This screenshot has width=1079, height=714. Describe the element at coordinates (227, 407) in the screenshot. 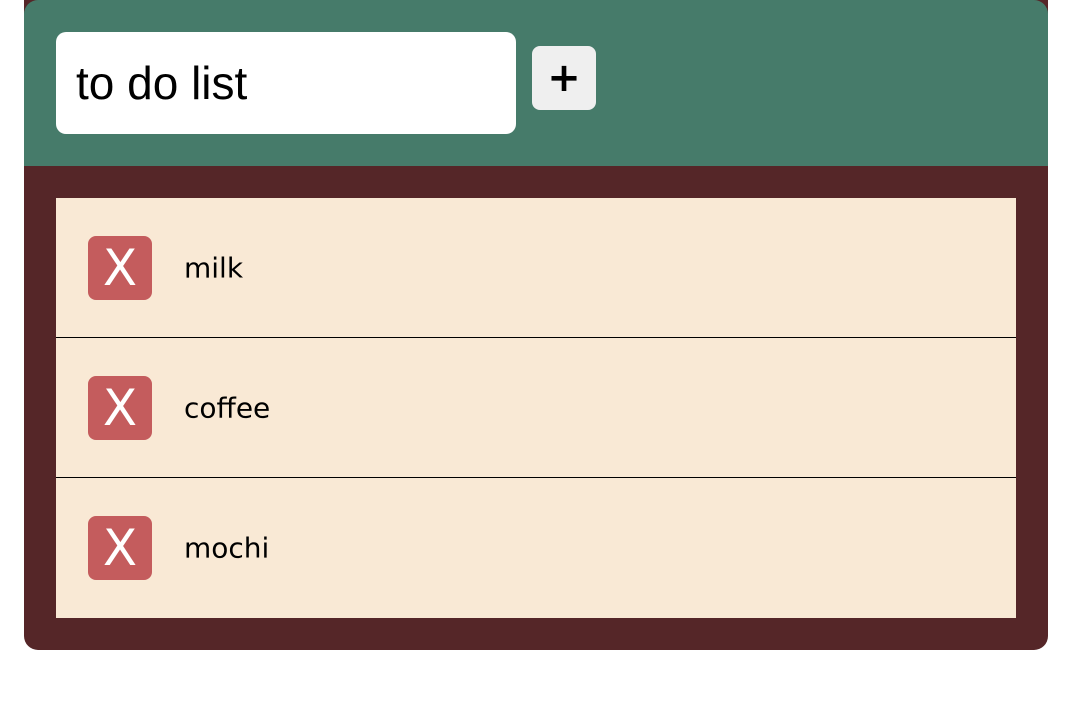

I see `item-label: coffee` at that location.